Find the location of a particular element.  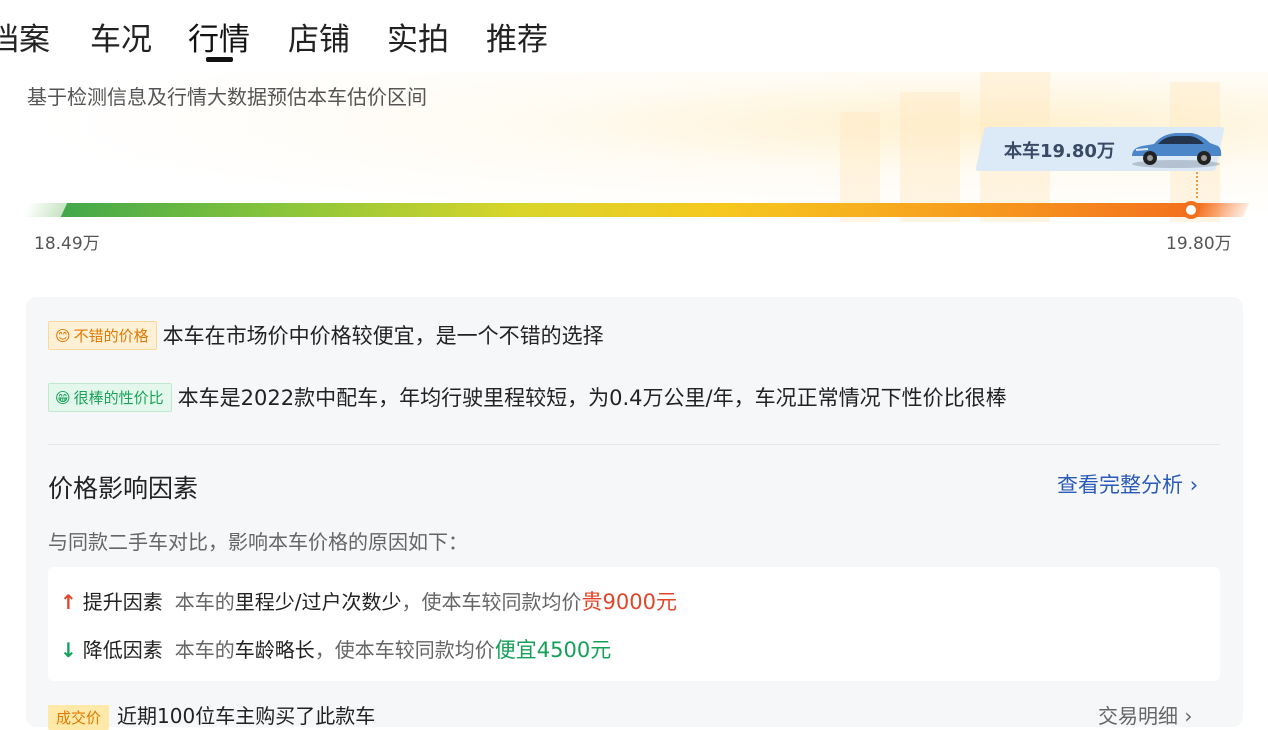

car-price-marker is located at coordinates (1191, 210).